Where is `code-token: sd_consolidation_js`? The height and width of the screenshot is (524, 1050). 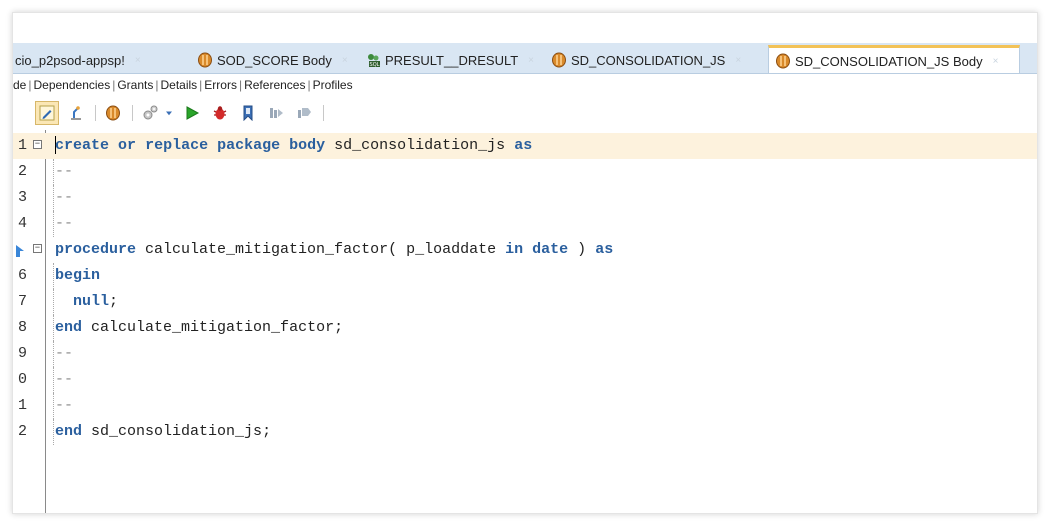 code-token: sd_consolidation_js is located at coordinates (420, 145).